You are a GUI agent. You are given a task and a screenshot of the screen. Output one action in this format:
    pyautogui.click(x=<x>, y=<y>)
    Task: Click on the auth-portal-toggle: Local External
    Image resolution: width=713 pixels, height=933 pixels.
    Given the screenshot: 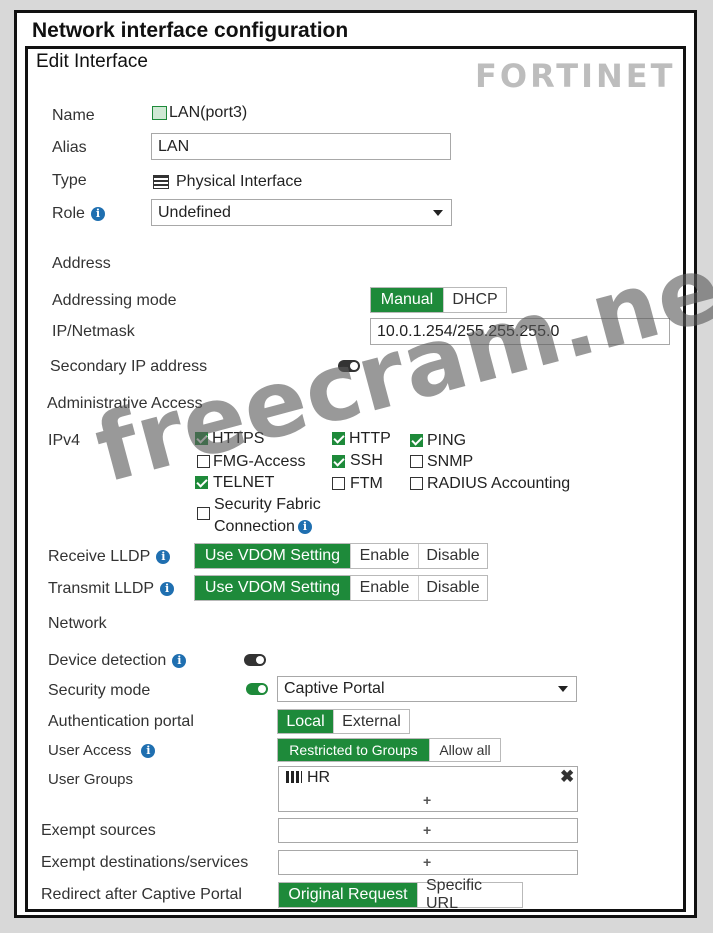 What is the action you would take?
    pyautogui.click(x=343, y=721)
    